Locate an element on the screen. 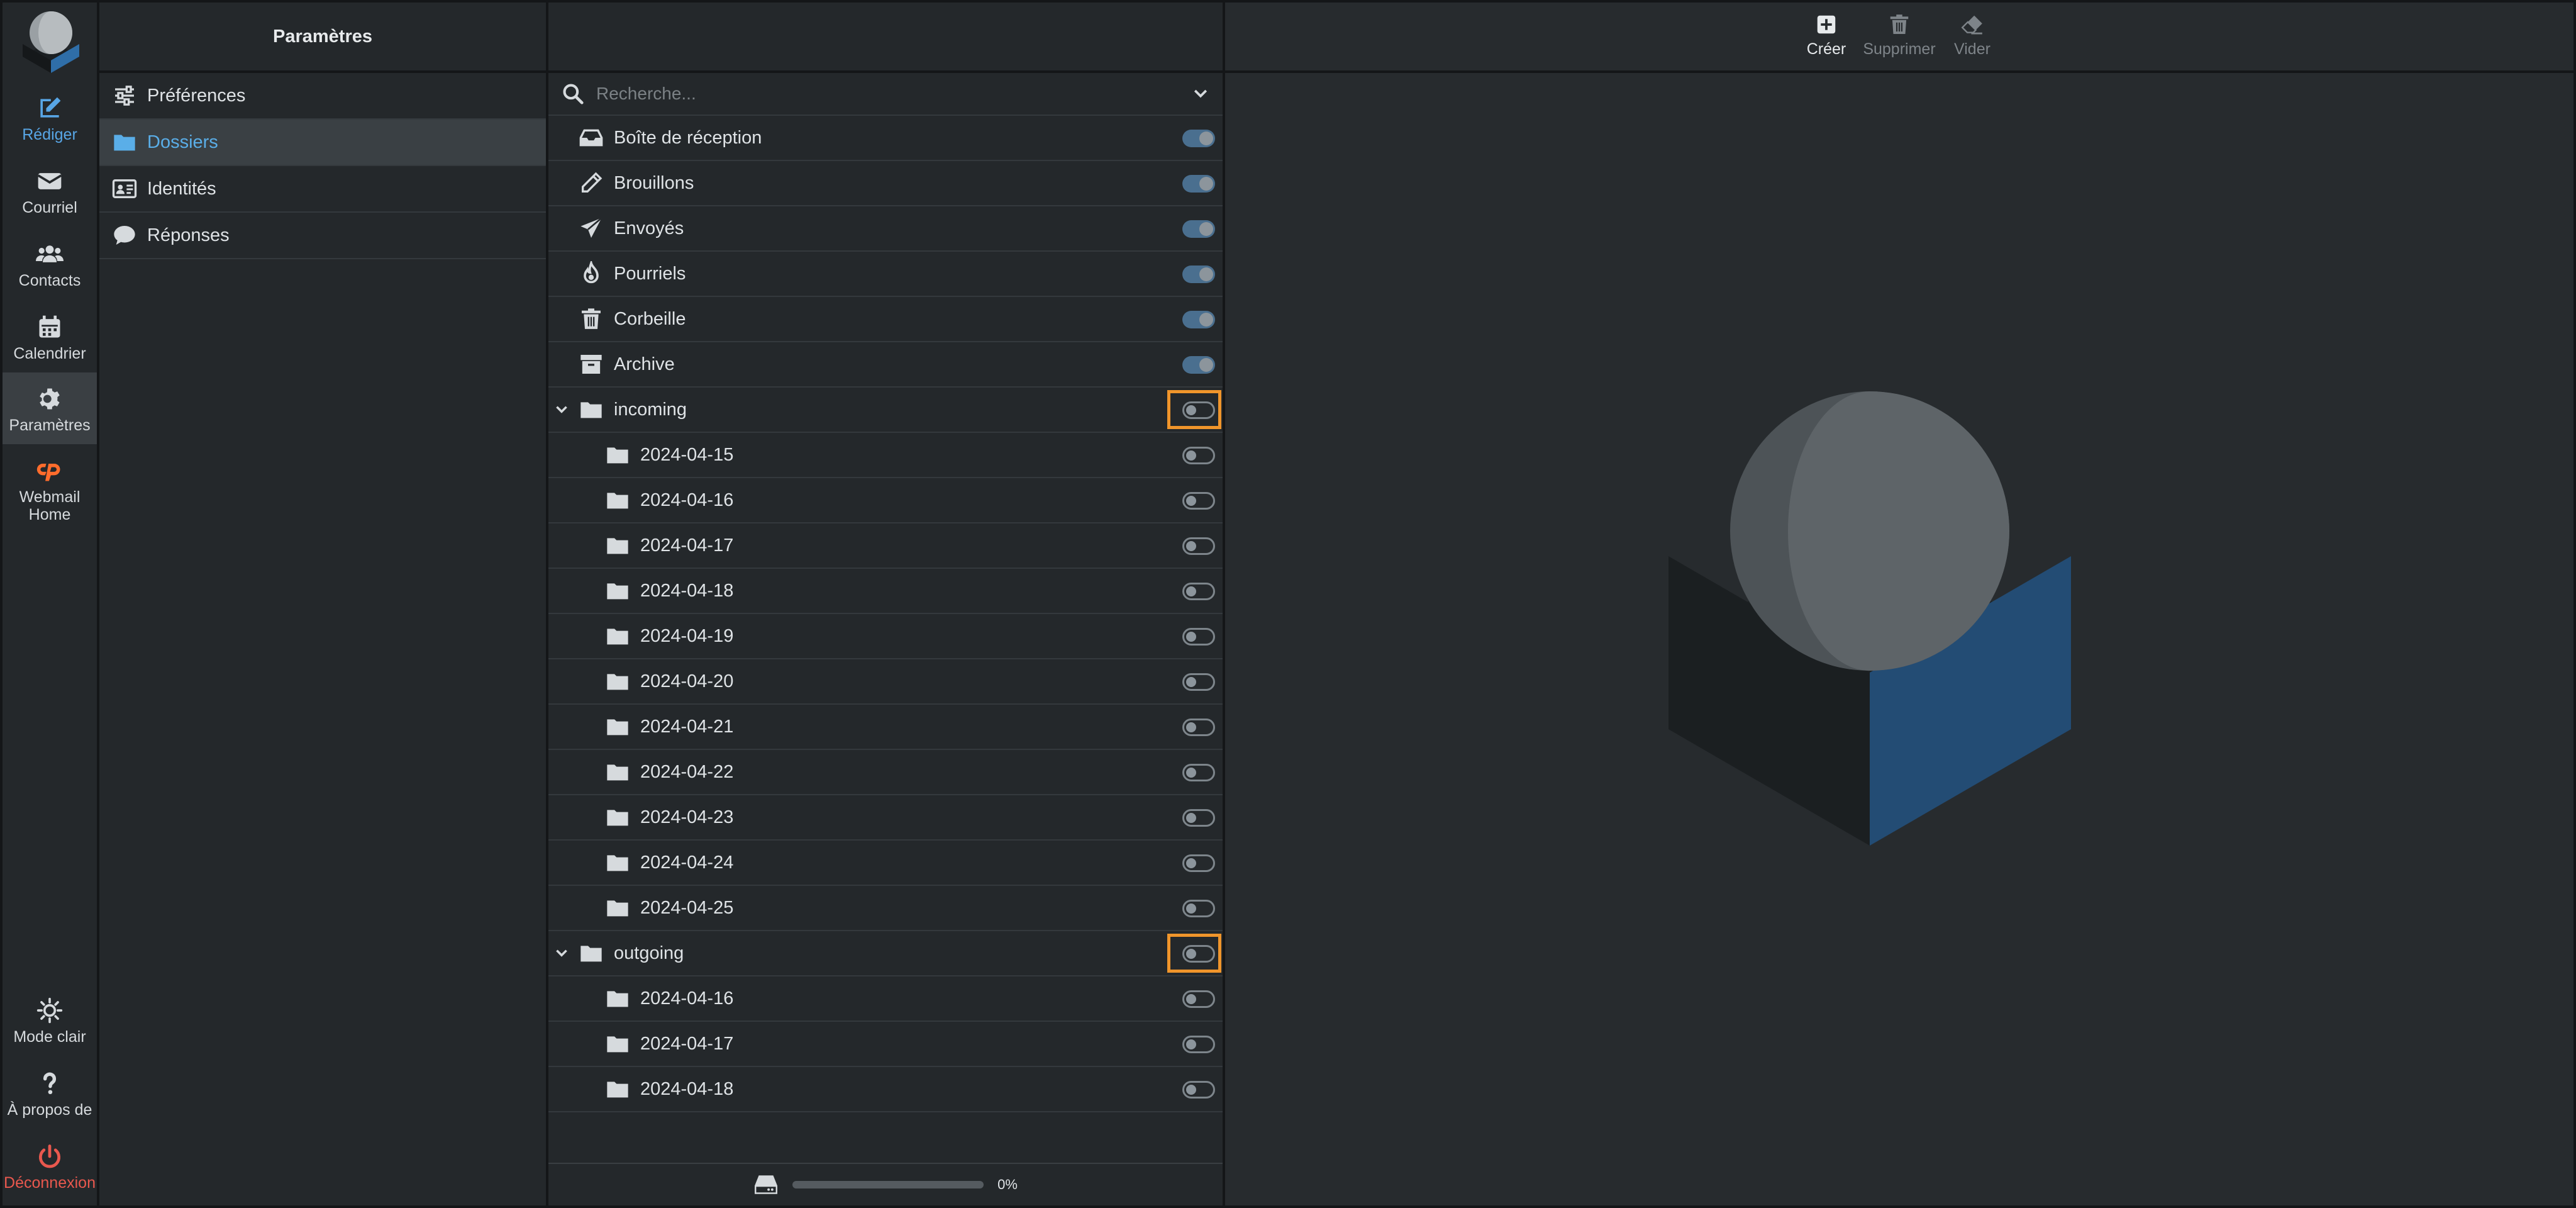  question-icon is located at coordinates (50, 1083).